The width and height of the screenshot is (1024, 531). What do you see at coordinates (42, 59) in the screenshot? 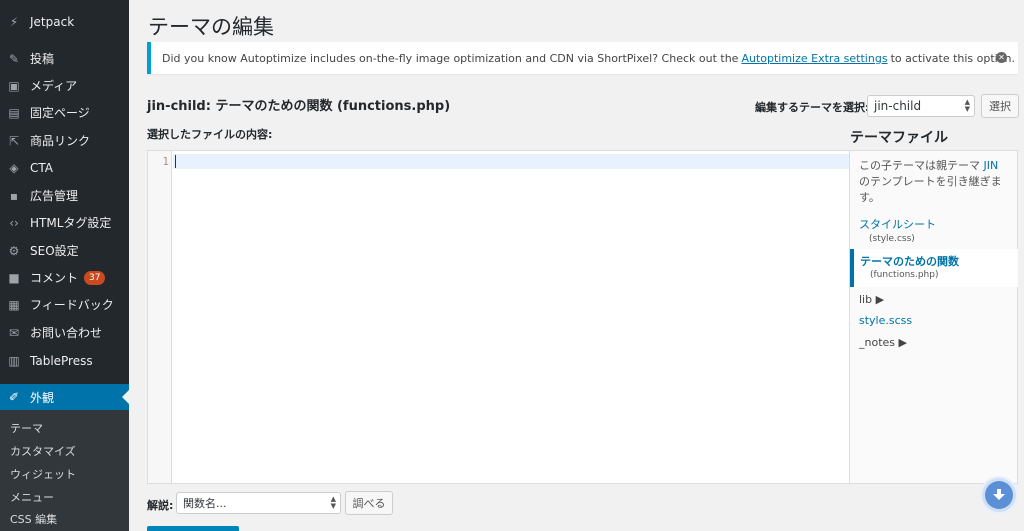
I see `menu-item-label: 投稿` at bounding box center [42, 59].